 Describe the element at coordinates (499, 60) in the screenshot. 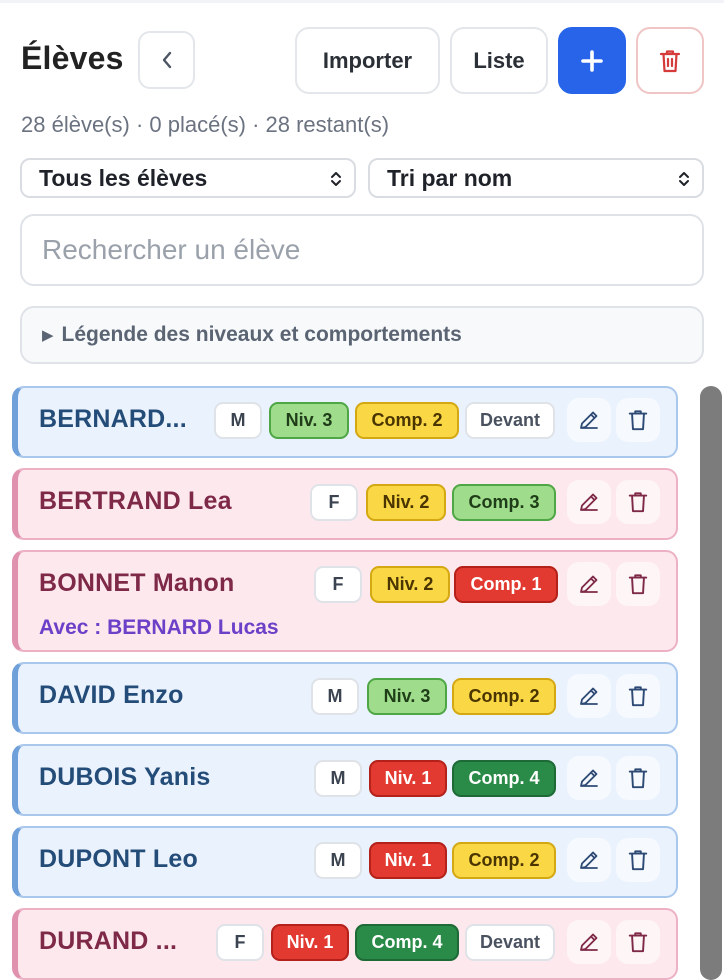

I see `list-button: Liste` at that location.